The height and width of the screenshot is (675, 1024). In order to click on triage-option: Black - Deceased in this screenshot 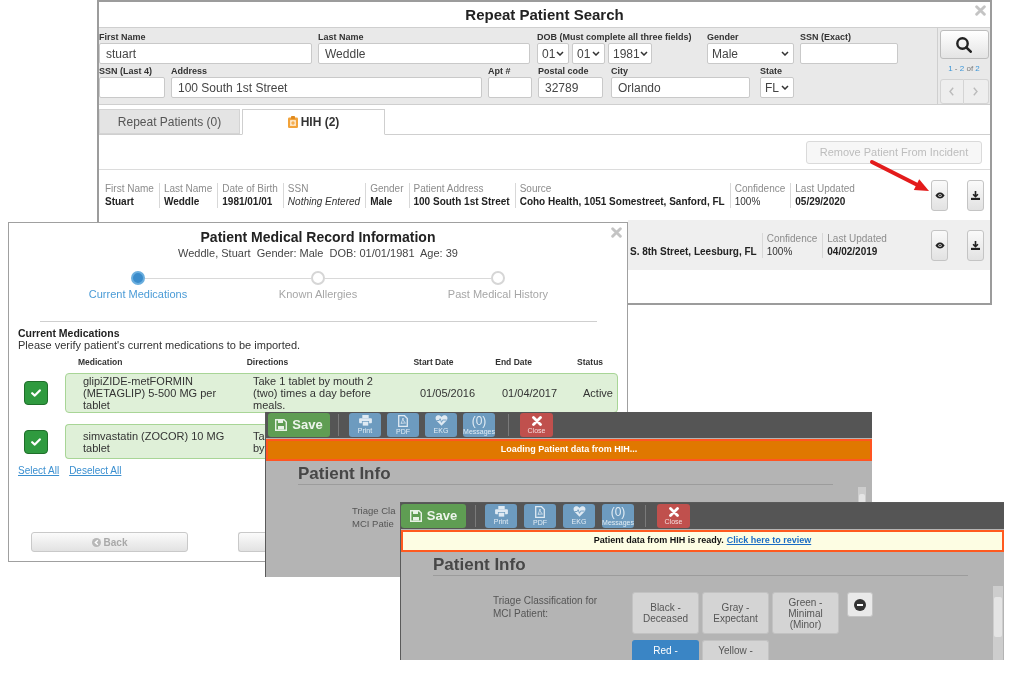, I will do `click(665, 613)`.